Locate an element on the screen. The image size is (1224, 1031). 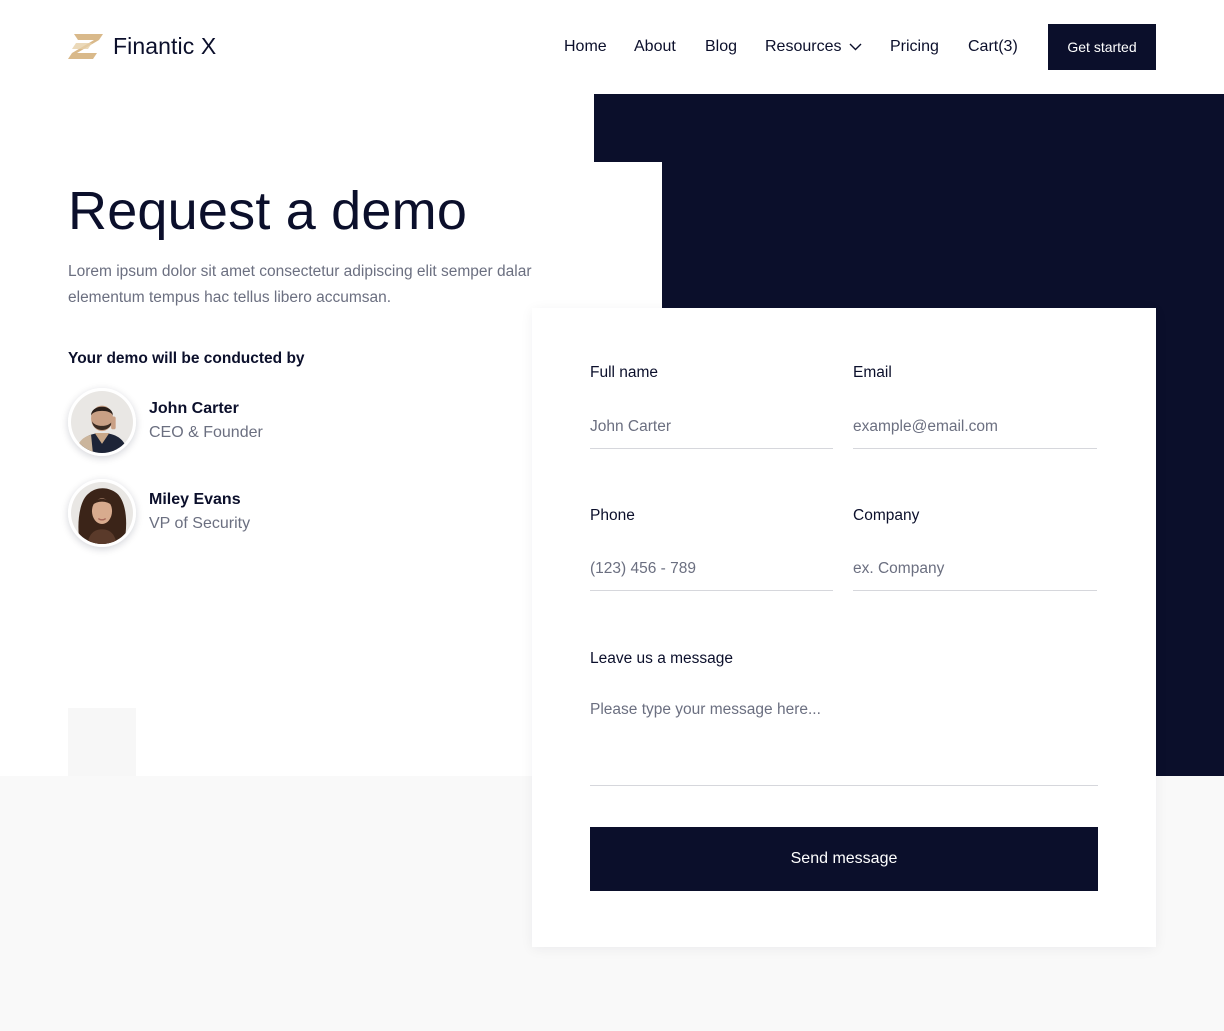
email-input is located at coordinates (975, 427).